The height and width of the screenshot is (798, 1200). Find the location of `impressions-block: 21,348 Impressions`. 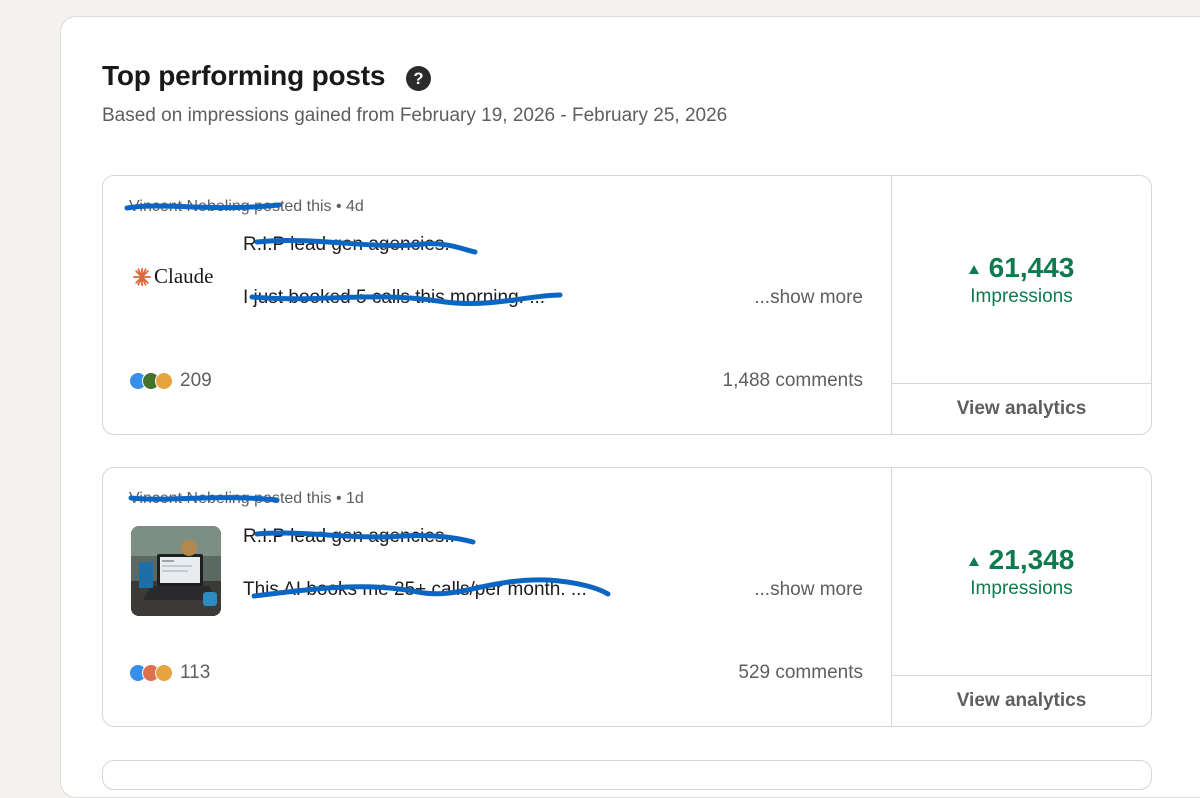

impressions-block: 21,348 Impressions is located at coordinates (1021, 572).